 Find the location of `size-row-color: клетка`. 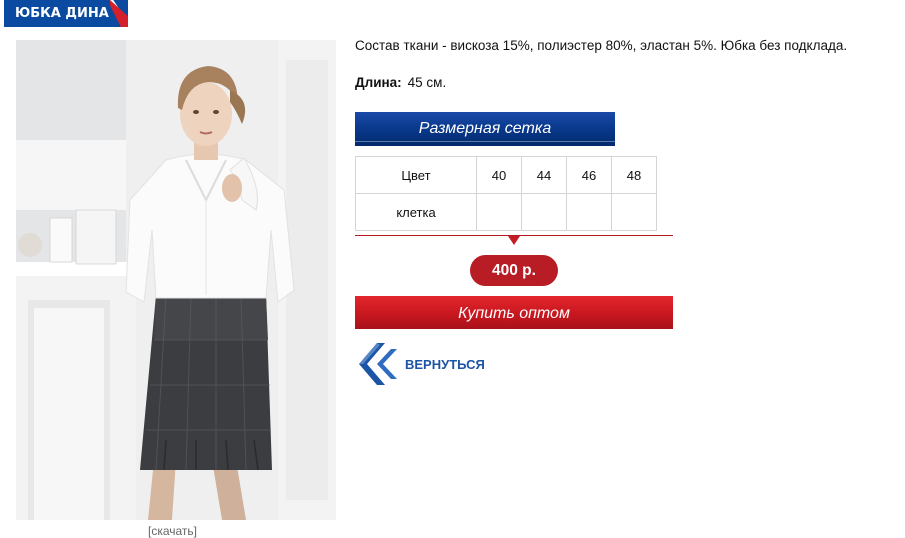

size-row-color: клетка is located at coordinates (416, 212).